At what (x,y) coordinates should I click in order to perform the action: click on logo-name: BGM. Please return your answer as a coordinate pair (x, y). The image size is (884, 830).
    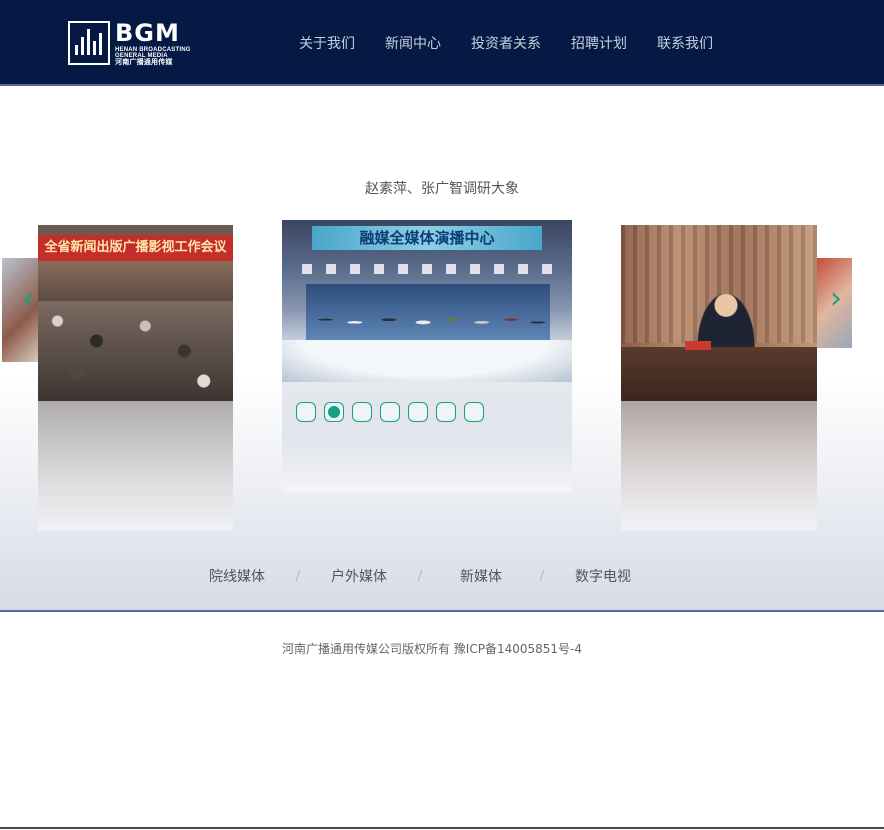
    Looking at the image, I should click on (147, 33).